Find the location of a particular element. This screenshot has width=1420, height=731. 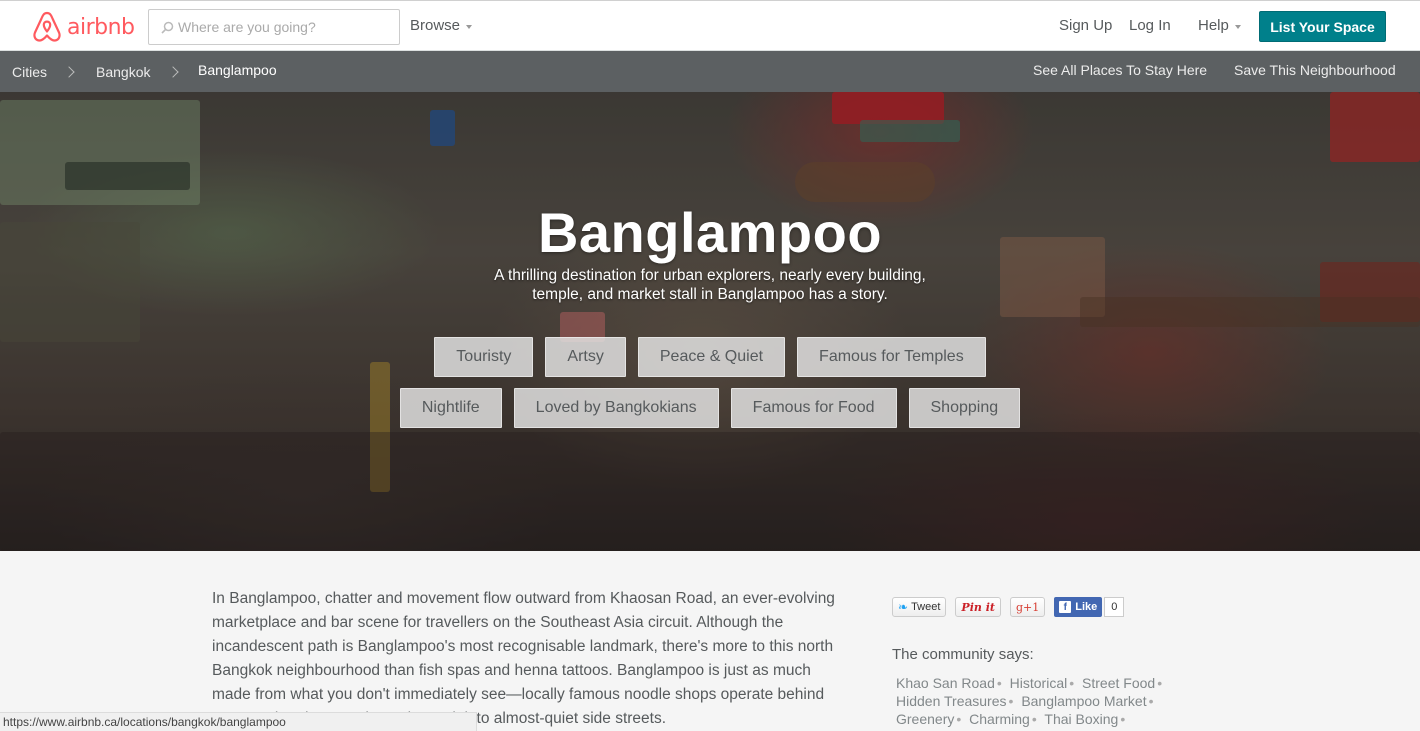

google-plus-label: g+1 is located at coordinates (1027, 607).